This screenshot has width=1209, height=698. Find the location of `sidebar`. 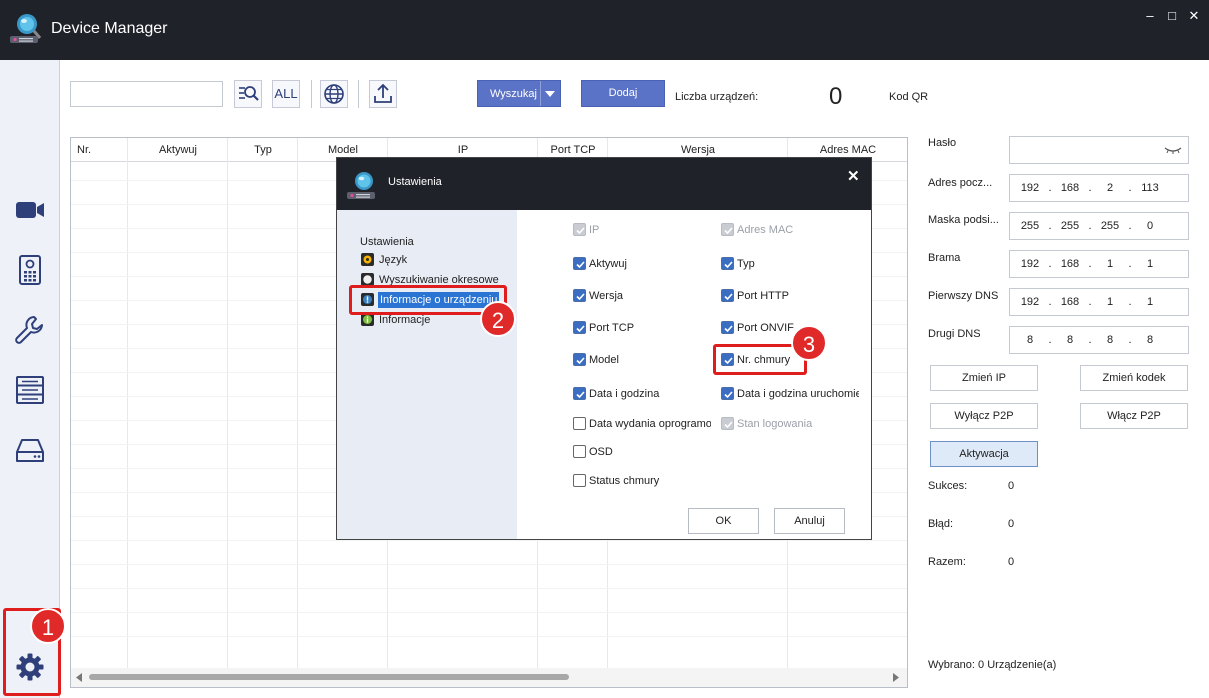

sidebar is located at coordinates (30, 379).